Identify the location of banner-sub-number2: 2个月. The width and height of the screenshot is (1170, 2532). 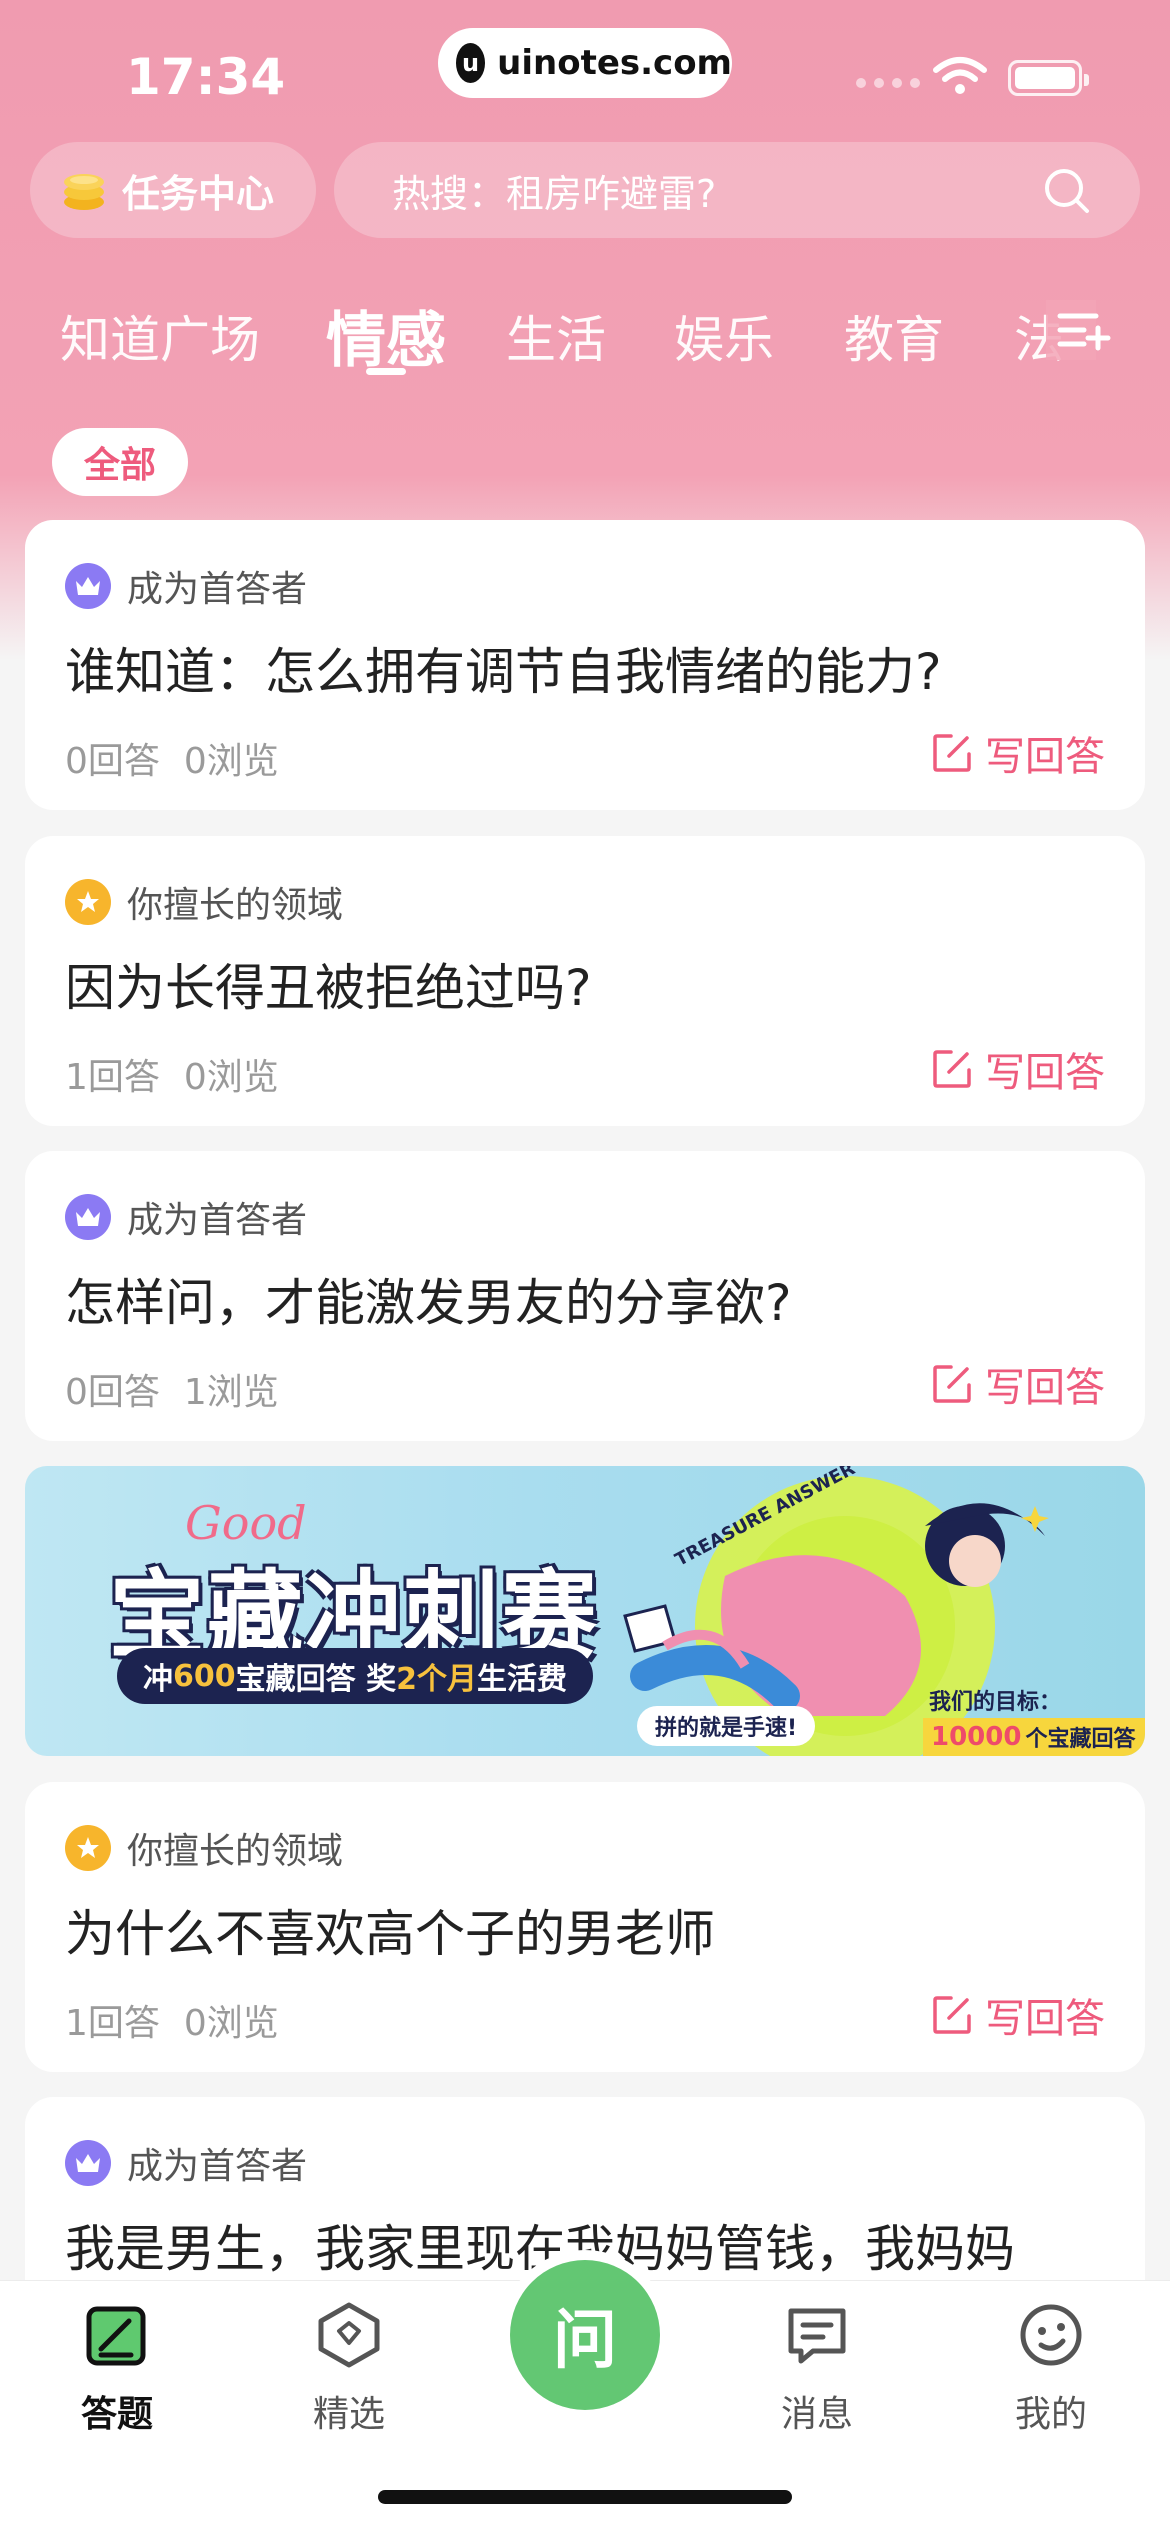
(436, 1679).